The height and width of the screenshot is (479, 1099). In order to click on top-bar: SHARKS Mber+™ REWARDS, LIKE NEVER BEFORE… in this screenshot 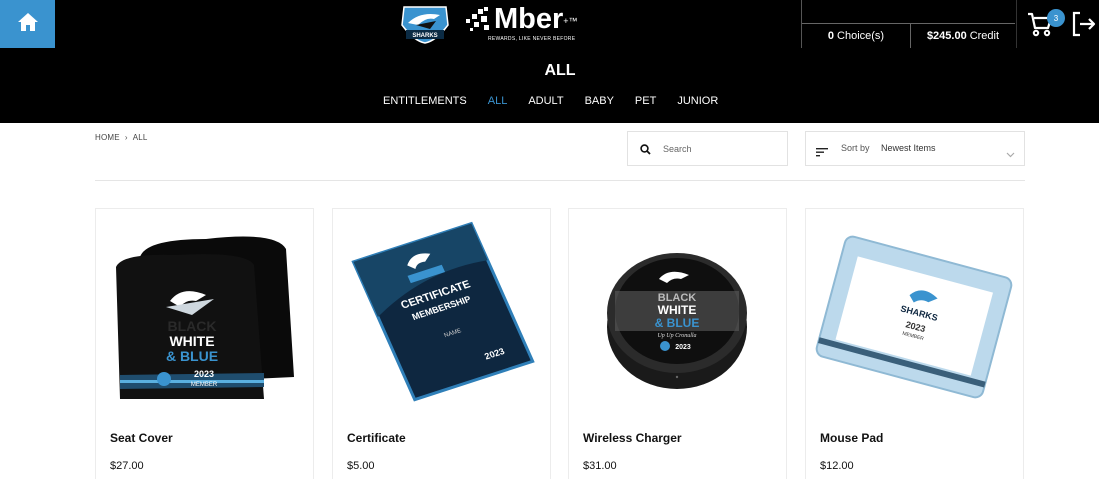, I will do `click(549, 24)`.